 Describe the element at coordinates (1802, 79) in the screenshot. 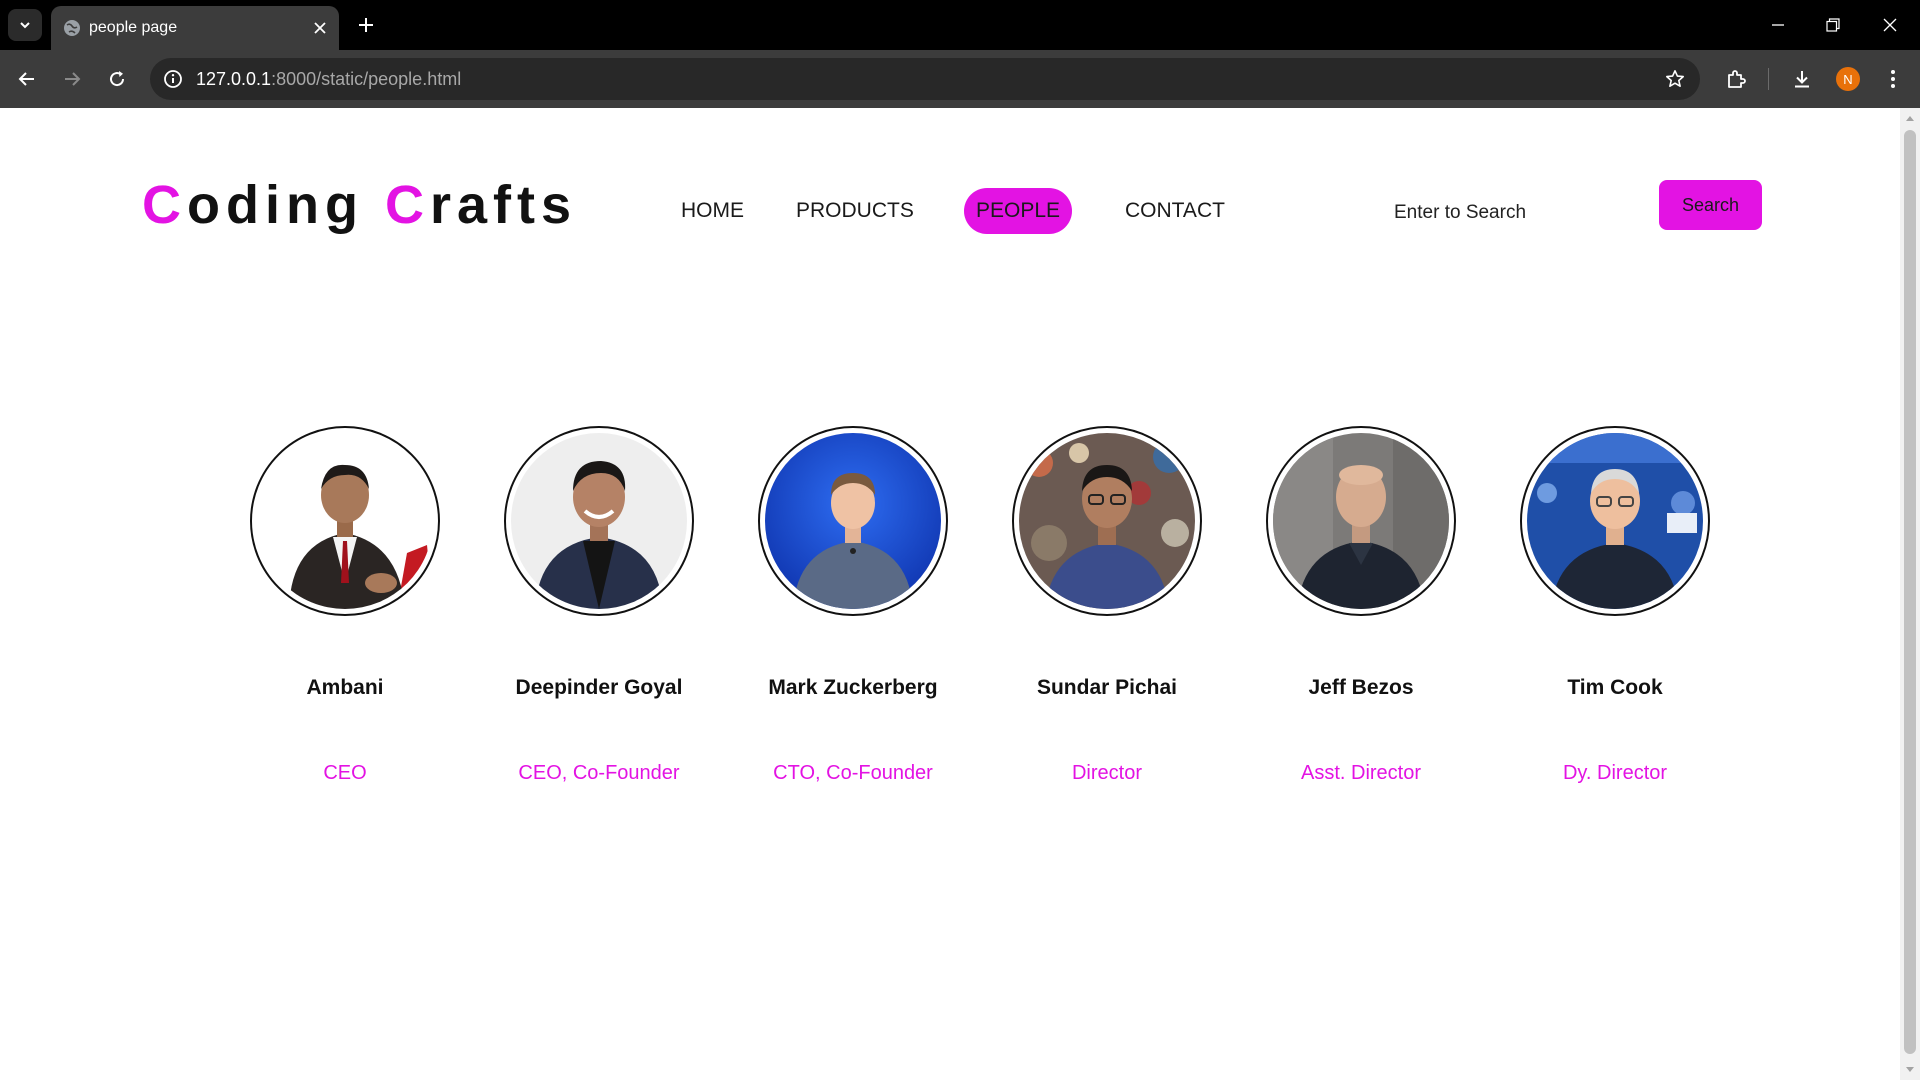

I see `download-icon` at that location.